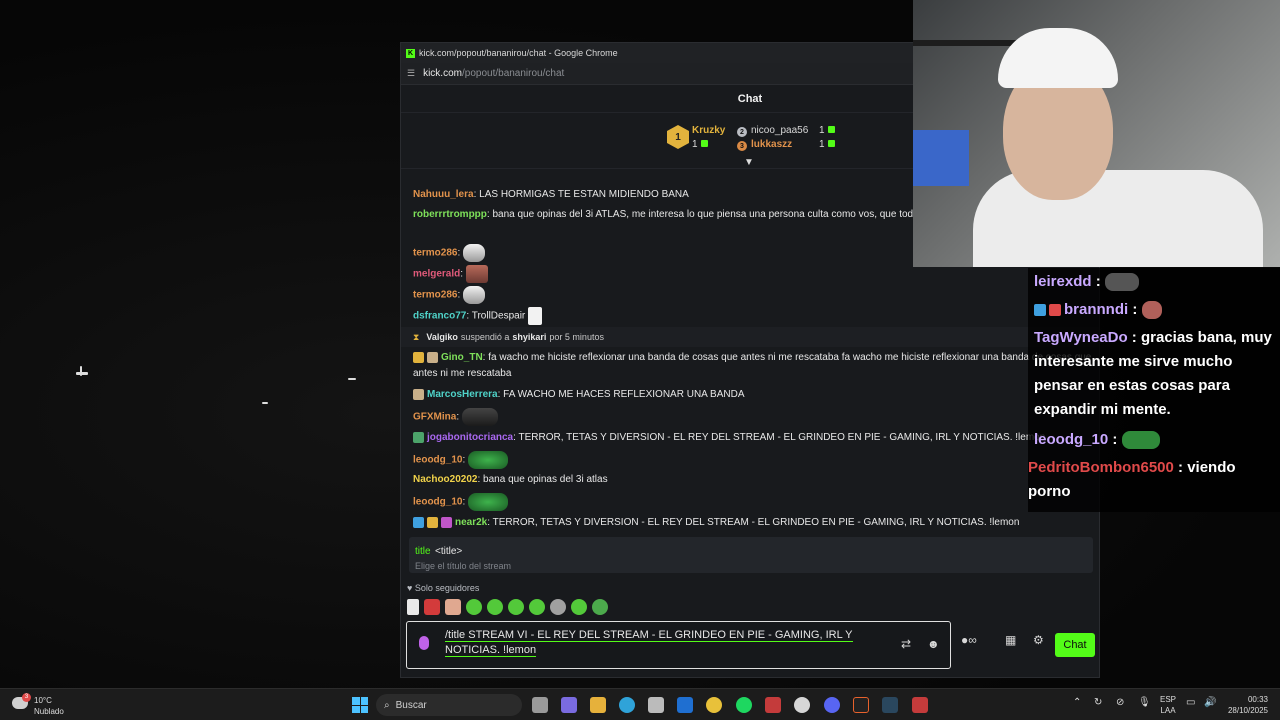 Image resolution: width=1280 pixels, height=720 pixels. What do you see at coordinates (434, 417) in the screenshot?
I see `chat-username: GFXMina` at bounding box center [434, 417].